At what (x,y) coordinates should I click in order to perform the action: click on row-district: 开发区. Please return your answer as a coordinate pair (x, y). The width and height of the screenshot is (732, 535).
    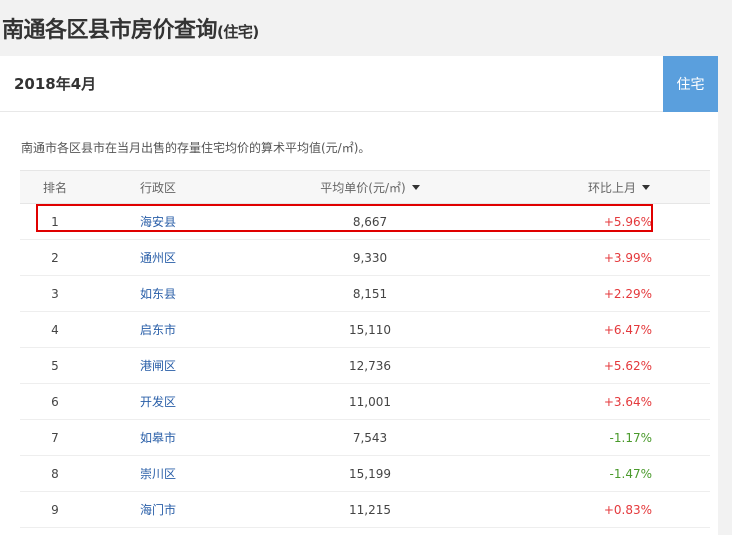
    Looking at the image, I should click on (158, 401).